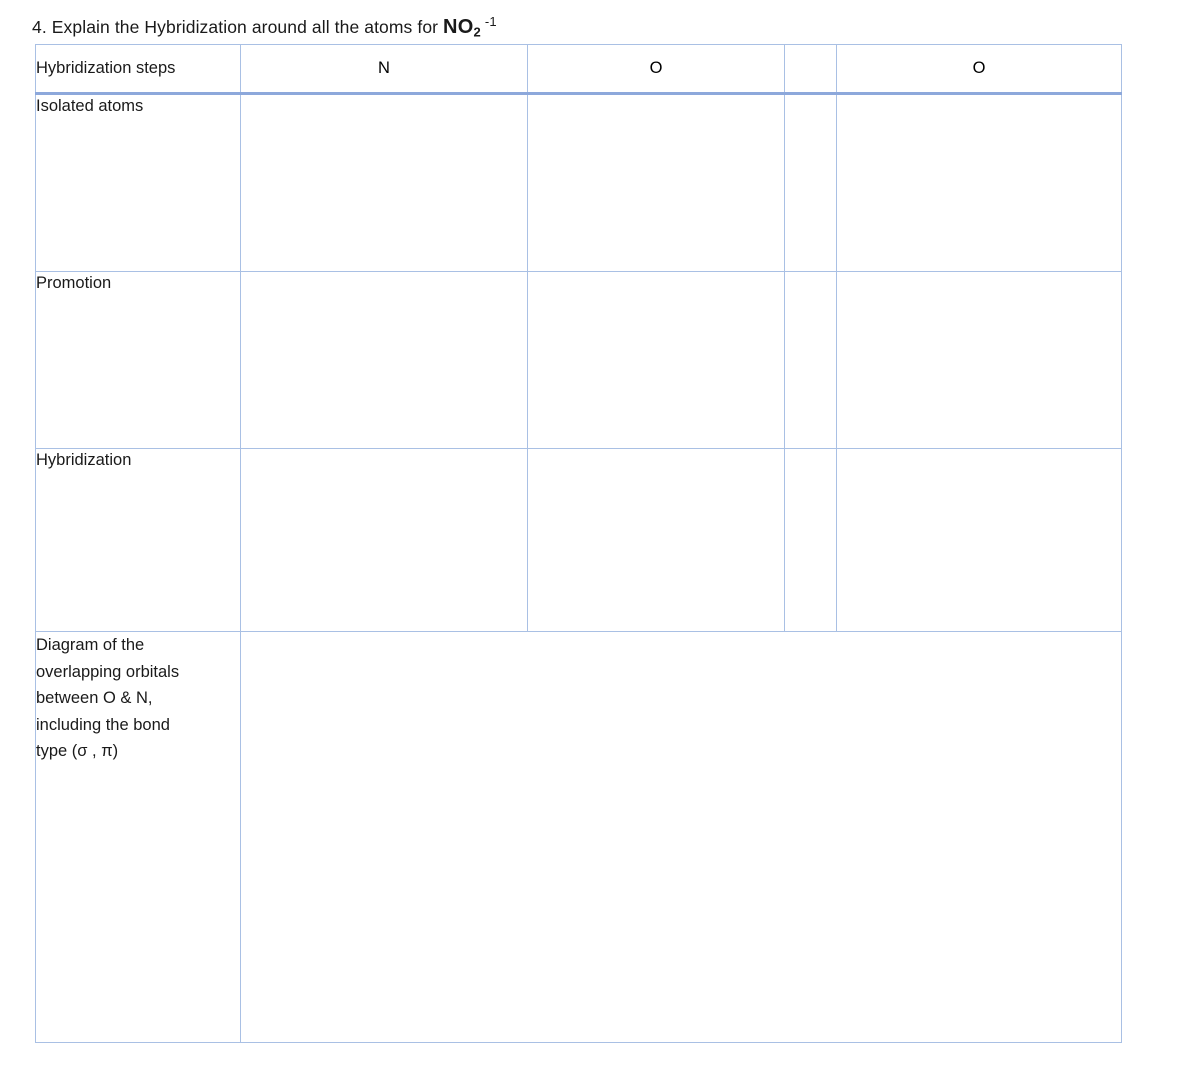 This screenshot has width=1200, height=1070. What do you see at coordinates (138, 540) in the screenshot?
I see `row-label-hybridization: Hybridization` at bounding box center [138, 540].